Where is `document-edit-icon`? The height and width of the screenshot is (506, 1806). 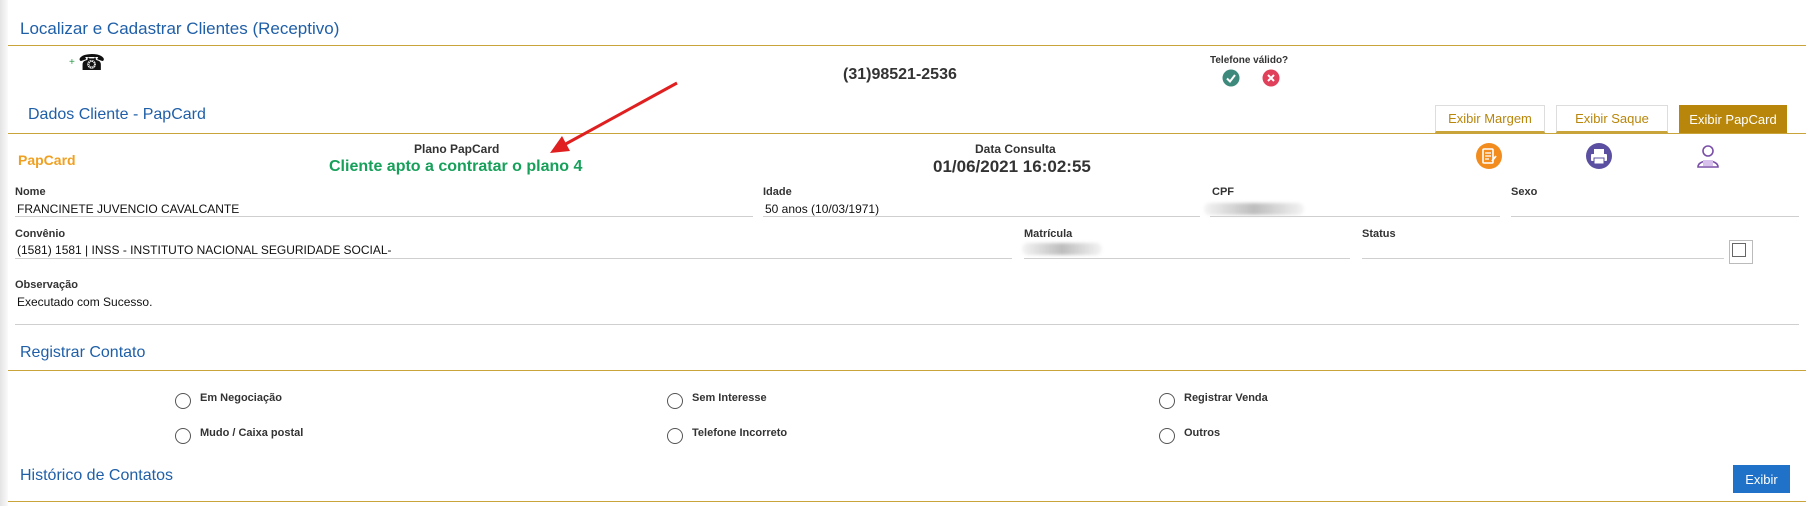
document-edit-icon is located at coordinates (1489, 156).